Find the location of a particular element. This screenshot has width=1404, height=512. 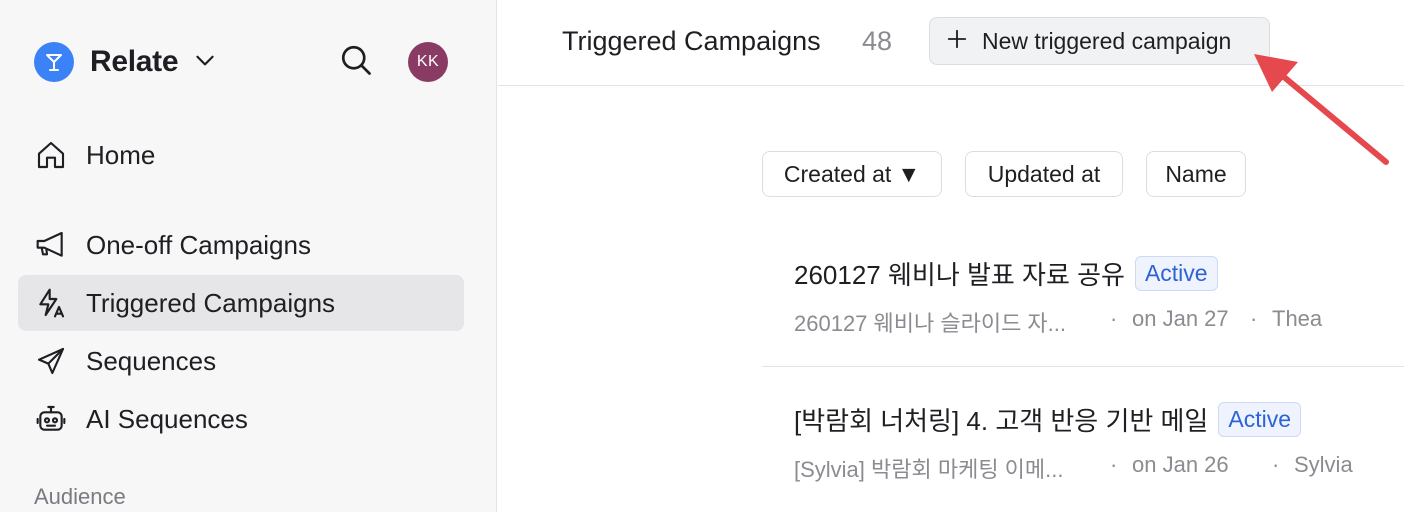

lightning-icon is located at coordinates (51, 303).